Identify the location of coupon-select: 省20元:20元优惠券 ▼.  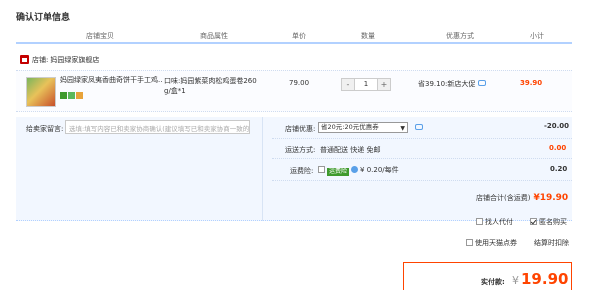
(363, 127).